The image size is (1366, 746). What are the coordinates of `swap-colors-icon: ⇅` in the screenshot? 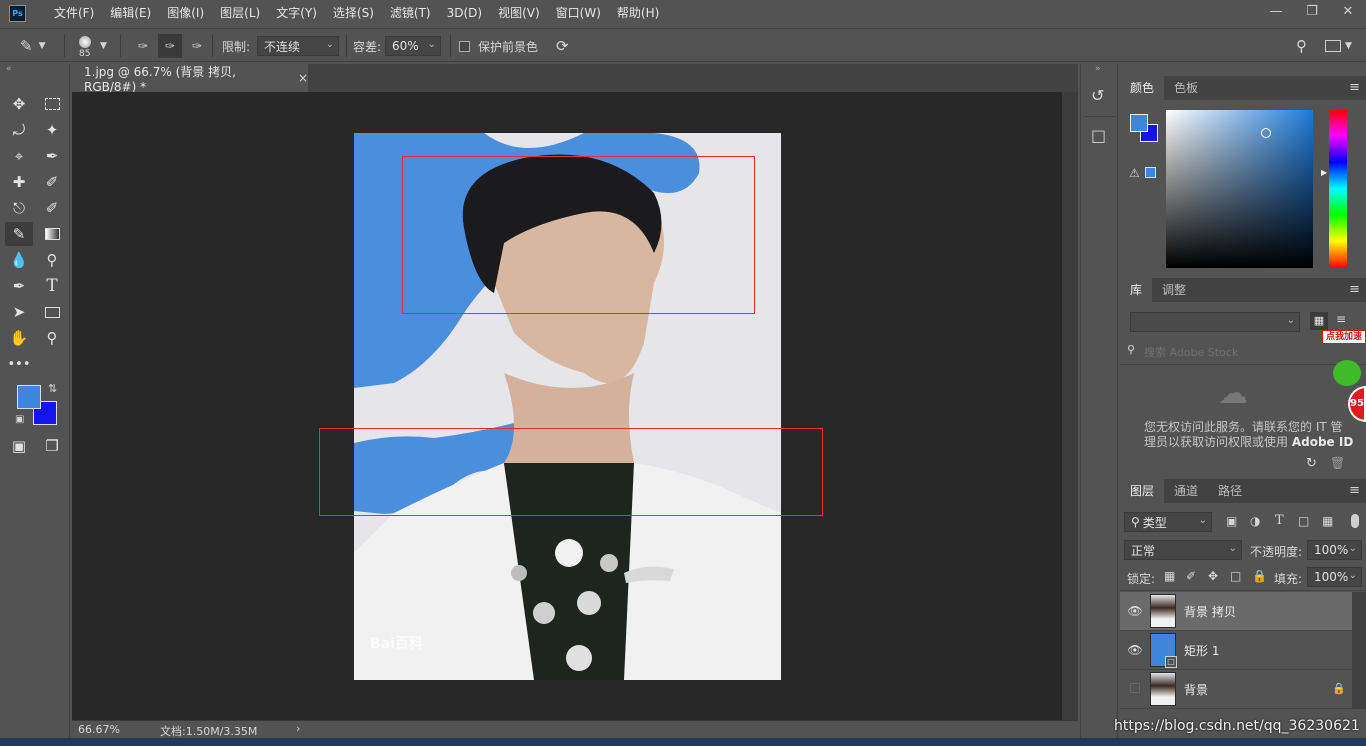 It's located at (52, 388).